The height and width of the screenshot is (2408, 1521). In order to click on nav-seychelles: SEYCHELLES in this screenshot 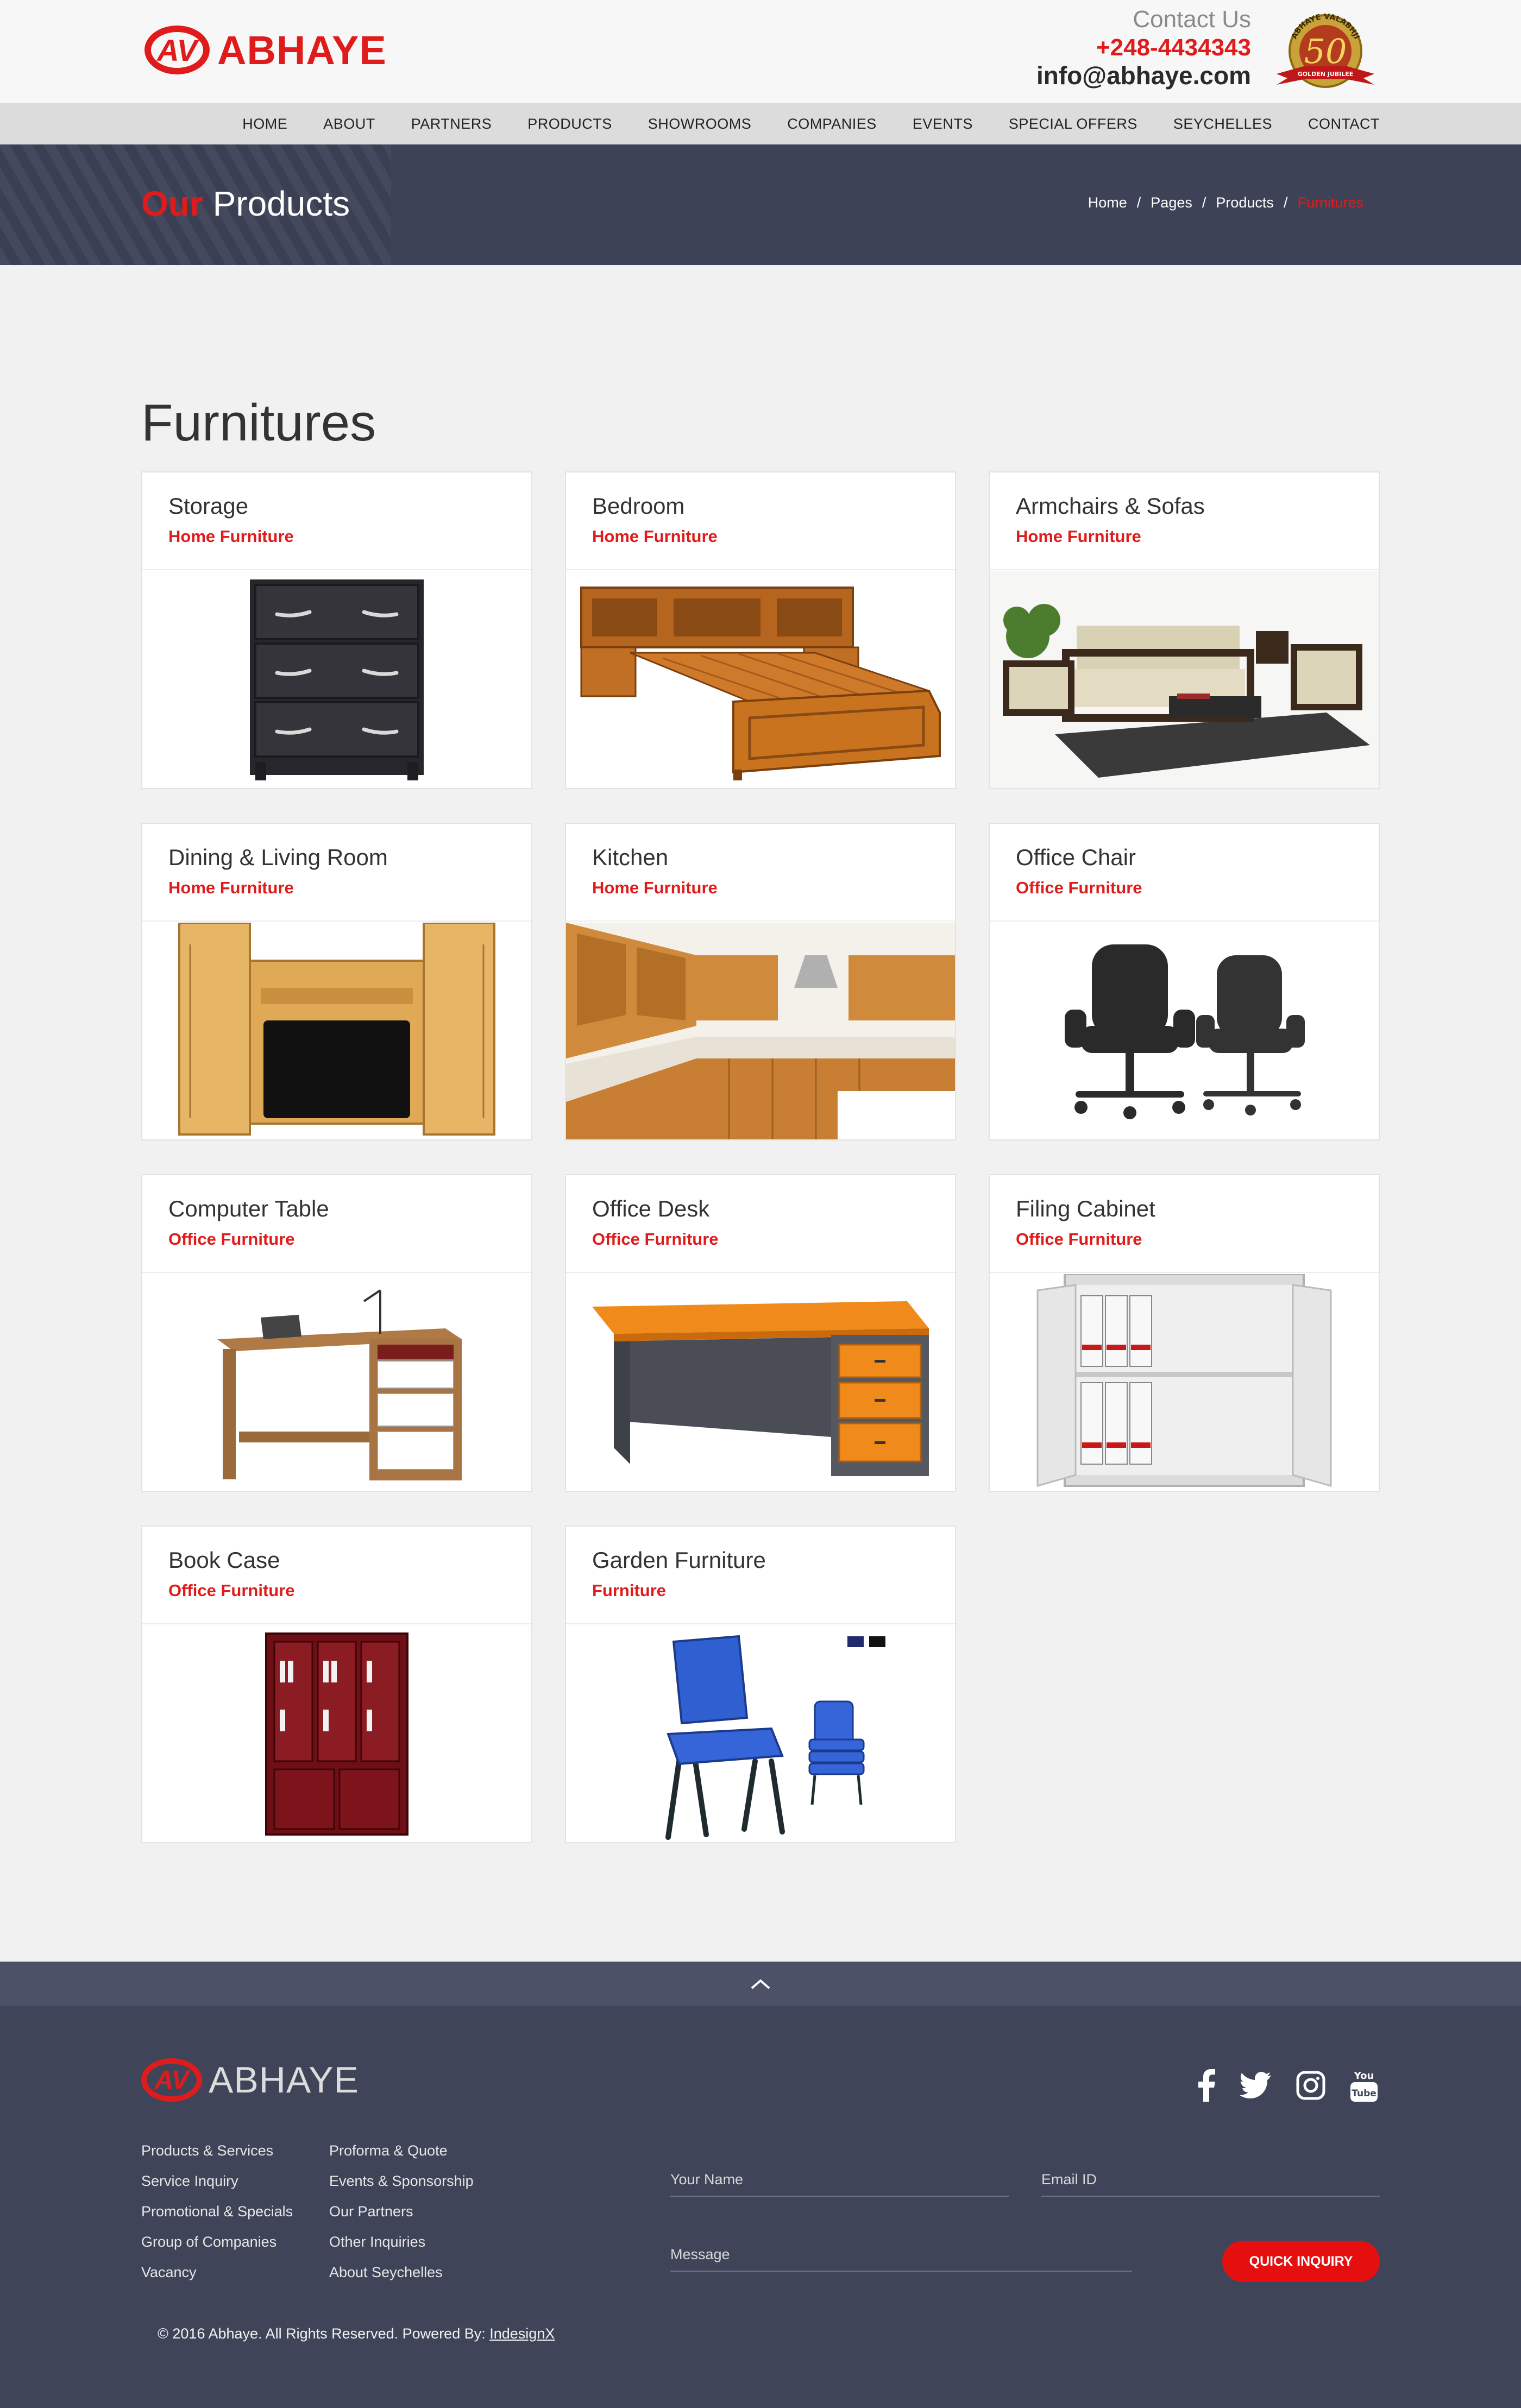, I will do `click(1223, 124)`.